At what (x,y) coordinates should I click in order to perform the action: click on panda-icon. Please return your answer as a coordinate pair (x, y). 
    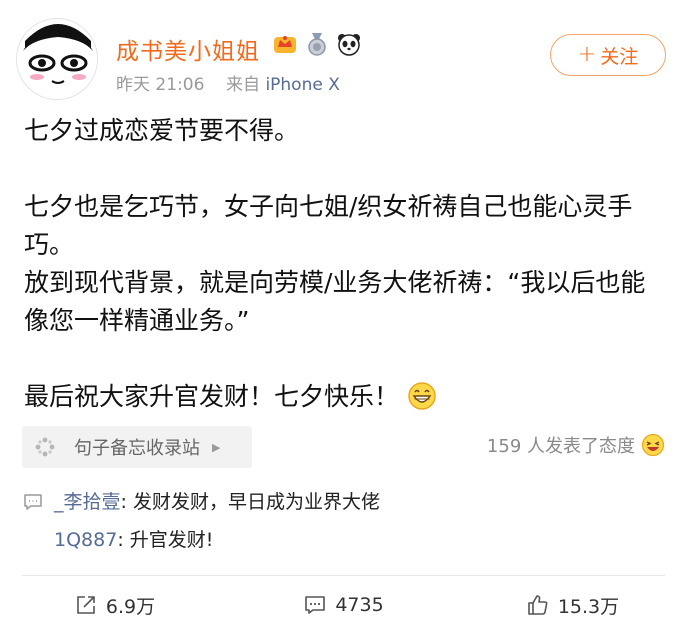
    Looking at the image, I should click on (349, 44).